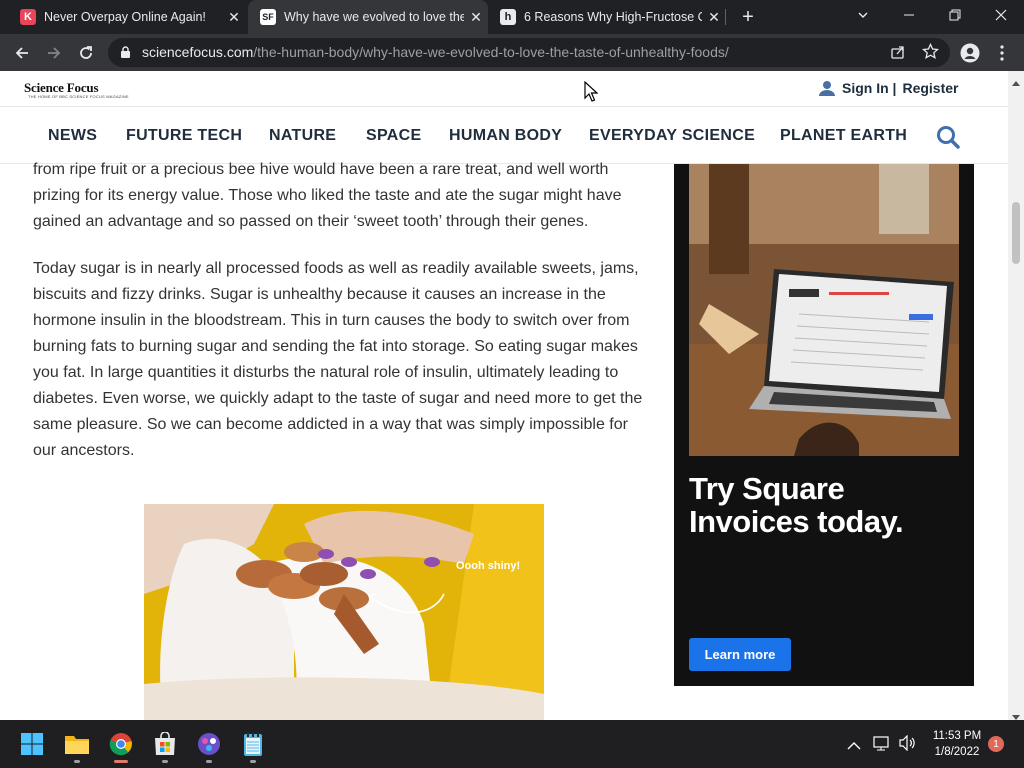 The height and width of the screenshot is (768, 1024). What do you see at coordinates (725, 17) in the screenshot?
I see `tab-separator` at bounding box center [725, 17].